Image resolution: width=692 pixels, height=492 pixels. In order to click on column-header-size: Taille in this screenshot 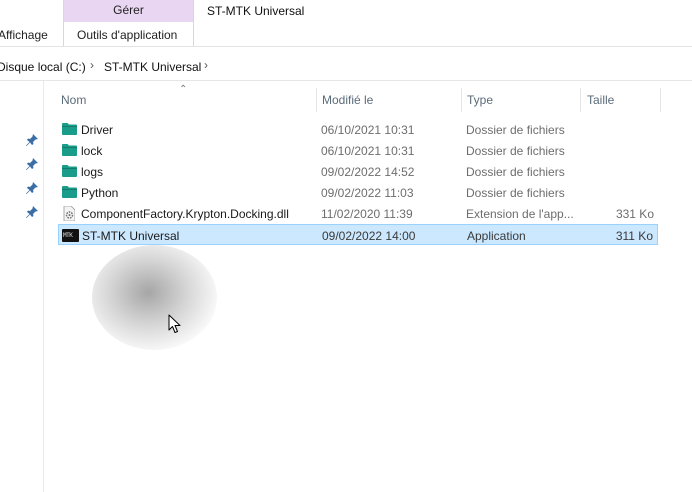, I will do `click(600, 100)`.